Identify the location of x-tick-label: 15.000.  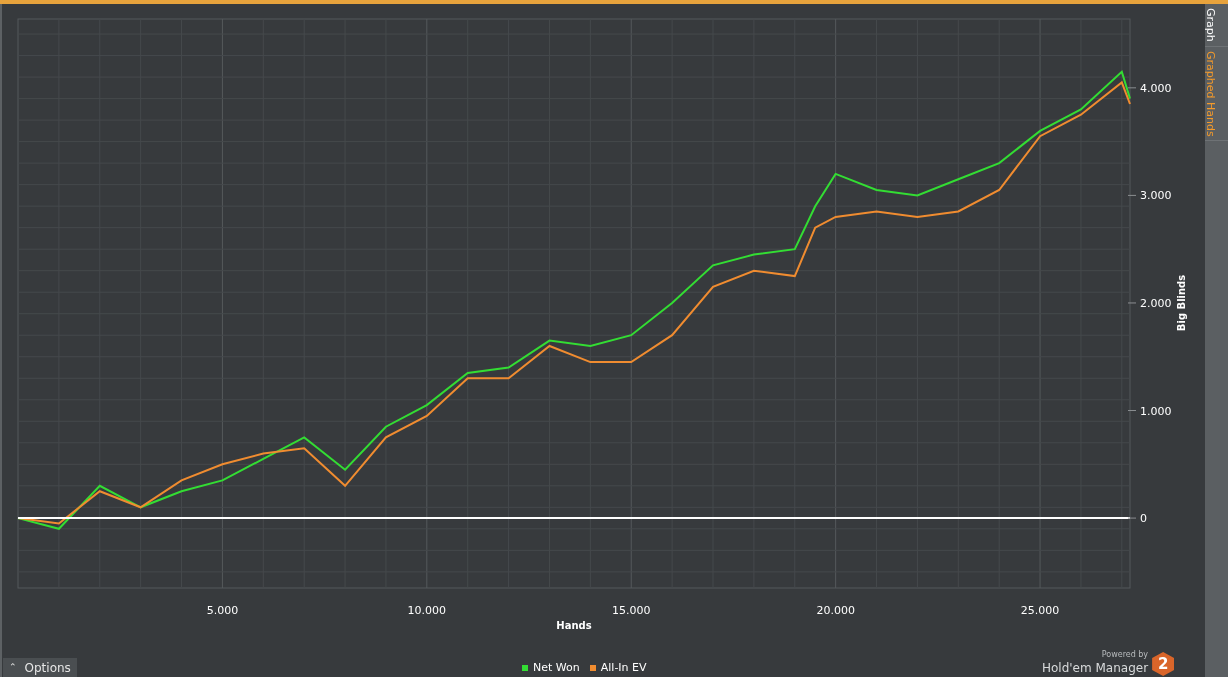
(631, 610).